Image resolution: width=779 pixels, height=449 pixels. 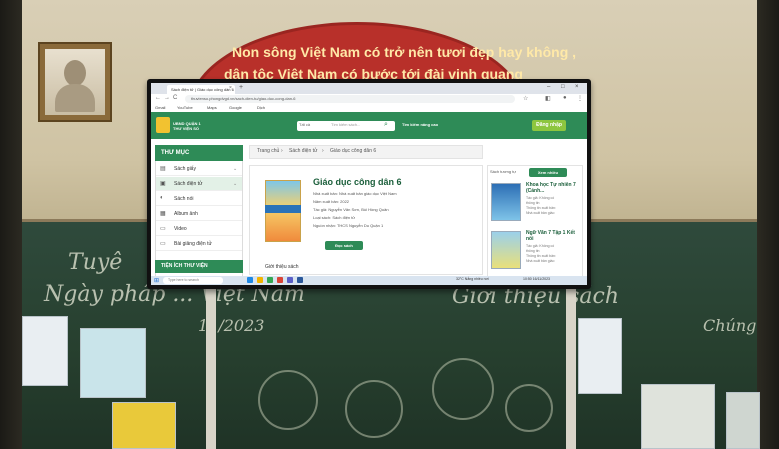 What do you see at coordinates (304, 124) in the screenshot?
I see `search-category-select: Tất cả` at bounding box center [304, 124].